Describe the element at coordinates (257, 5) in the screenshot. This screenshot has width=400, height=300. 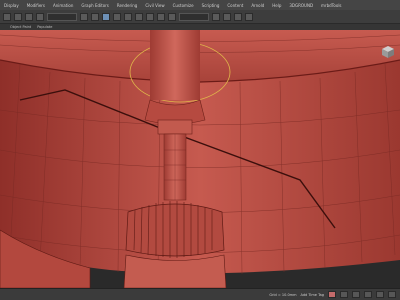
I see `menu-arnold: Arnold` at that location.